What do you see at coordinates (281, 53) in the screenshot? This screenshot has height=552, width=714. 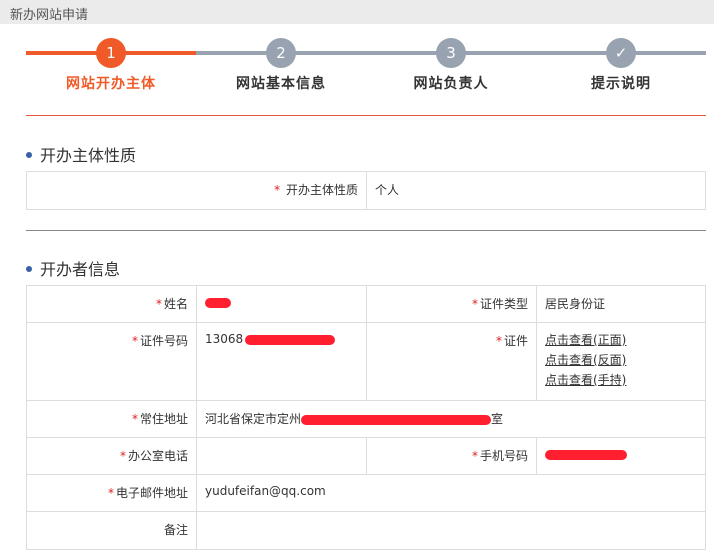 I see `step-2-circle: 2` at bounding box center [281, 53].